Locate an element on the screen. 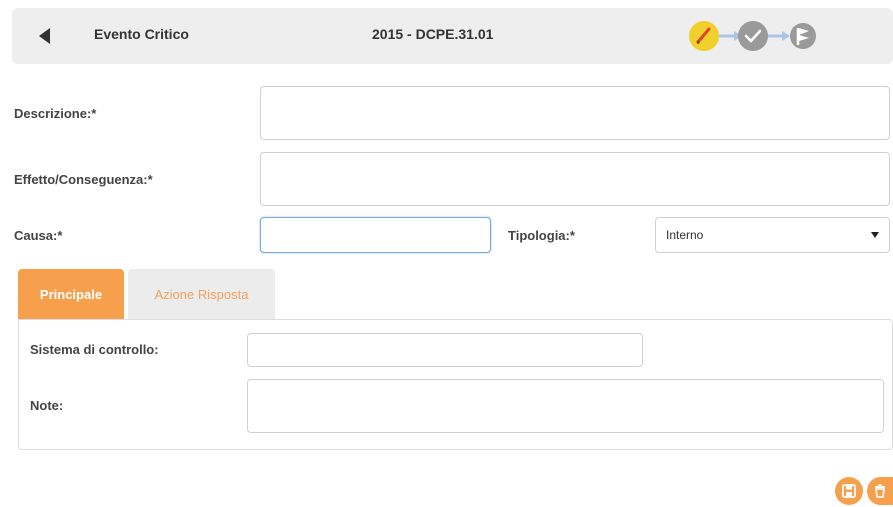  save-icon is located at coordinates (849, 491).